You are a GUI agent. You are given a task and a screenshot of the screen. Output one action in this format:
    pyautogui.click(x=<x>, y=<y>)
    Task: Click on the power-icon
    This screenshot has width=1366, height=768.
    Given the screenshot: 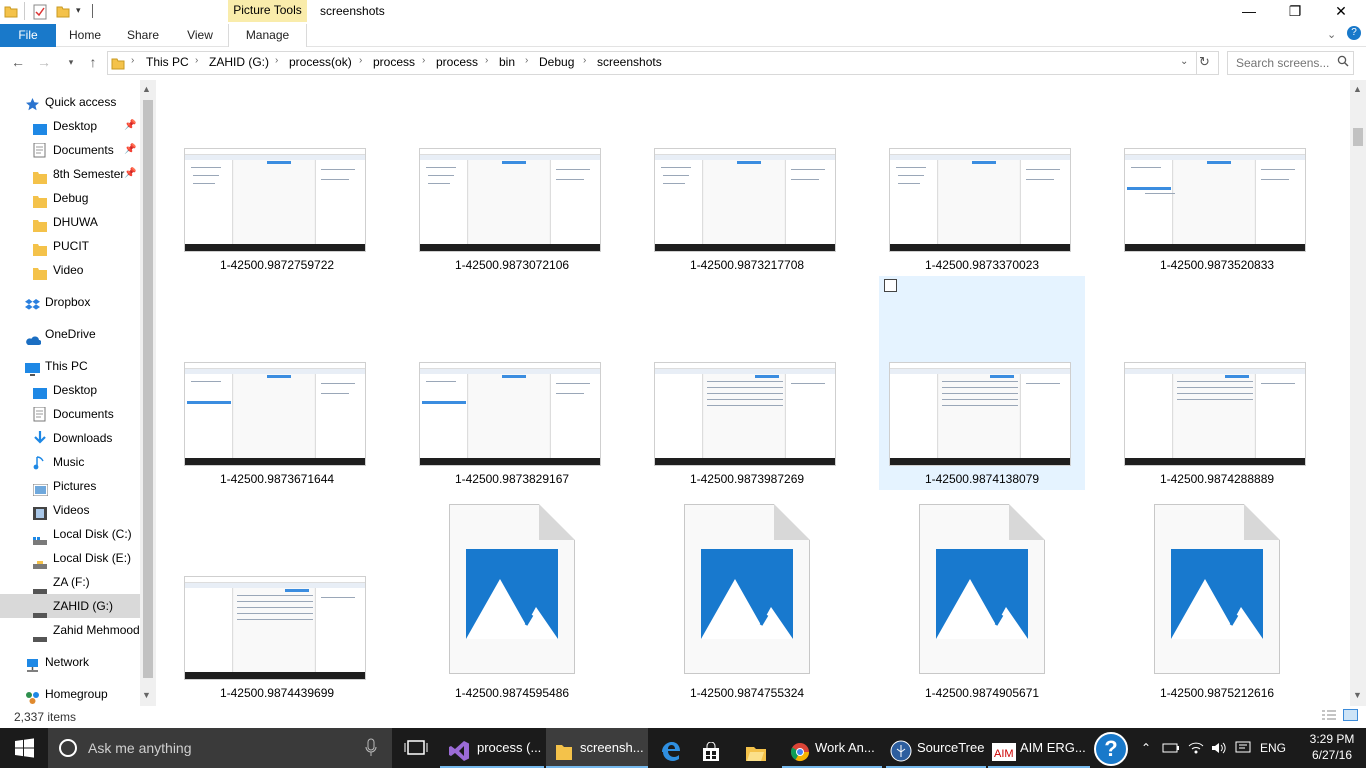 What is the action you would take?
    pyautogui.click(x=1171, y=748)
    